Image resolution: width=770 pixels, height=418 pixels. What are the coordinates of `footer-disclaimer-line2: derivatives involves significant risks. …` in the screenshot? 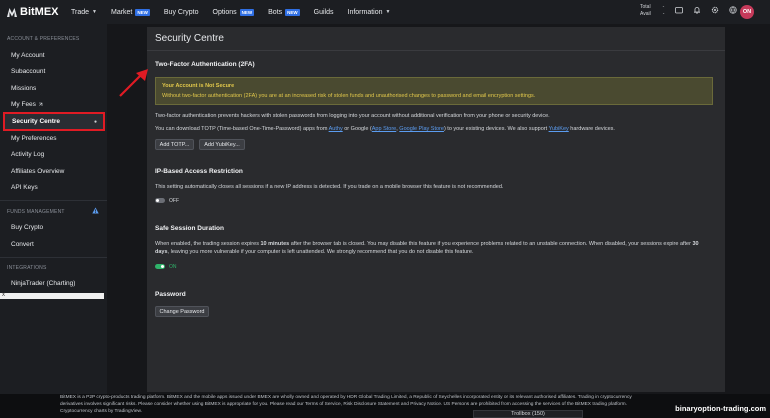 It's located at (343, 404).